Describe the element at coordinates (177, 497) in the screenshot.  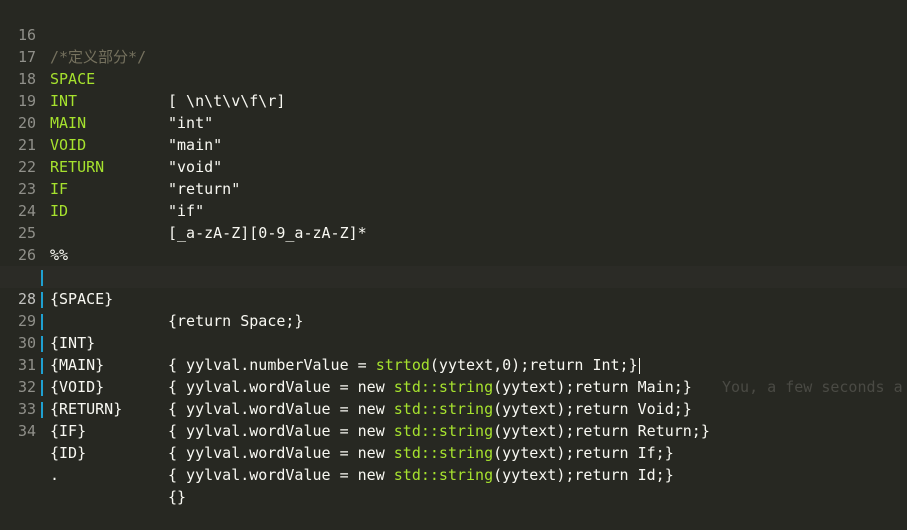
I see `rule-action: {}` at that location.